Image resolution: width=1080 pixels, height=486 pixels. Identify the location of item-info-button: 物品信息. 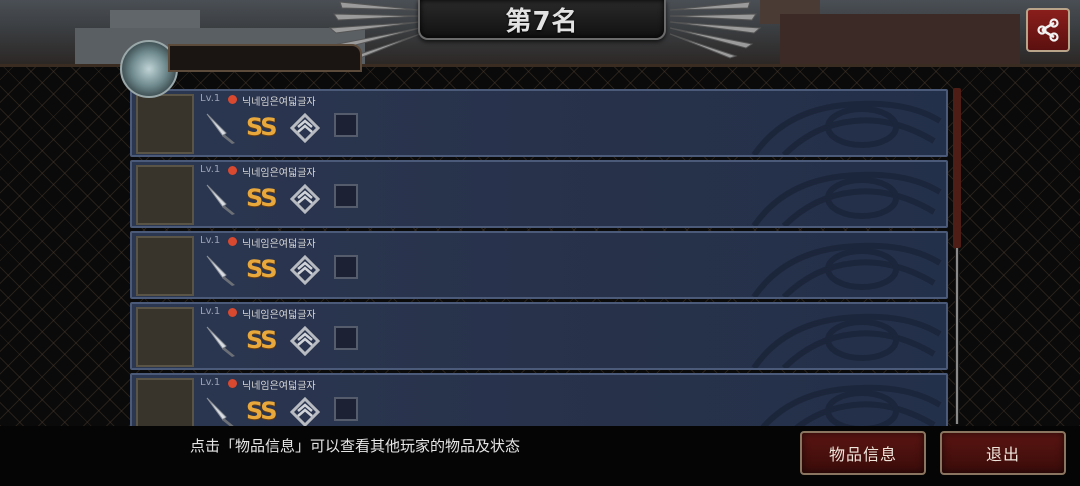
(863, 453).